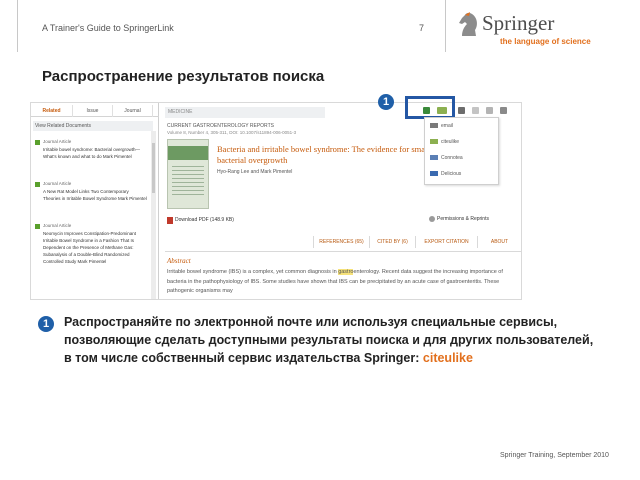 The width and height of the screenshot is (640, 480). Describe the element at coordinates (17, 26) in the screenshot. I see `header-divider-left` at that location.